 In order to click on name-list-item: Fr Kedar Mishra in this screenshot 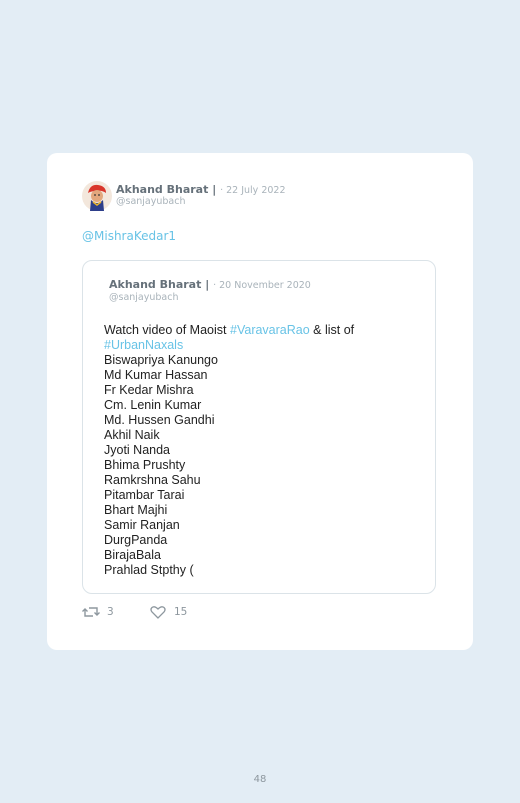, I will do `click(149, 390)`.